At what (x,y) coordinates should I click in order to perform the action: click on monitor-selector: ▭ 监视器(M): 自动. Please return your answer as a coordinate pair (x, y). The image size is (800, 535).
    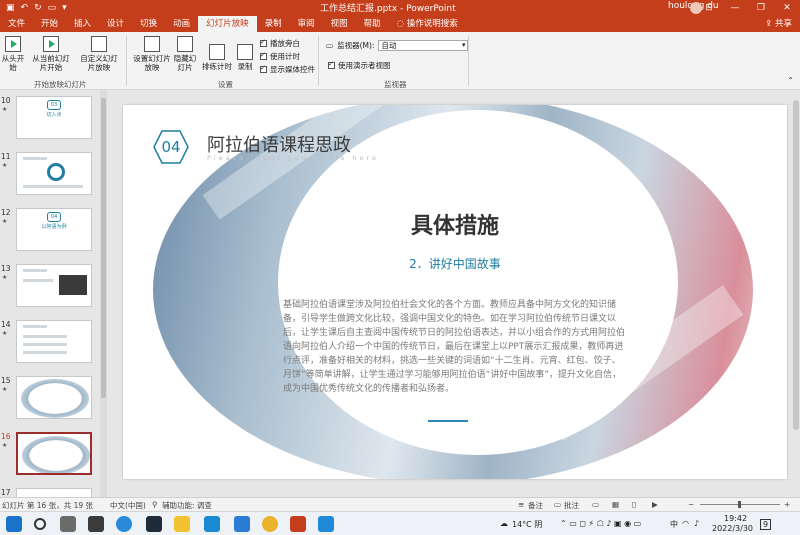
    Looking at the image, I should click on (397, 45).